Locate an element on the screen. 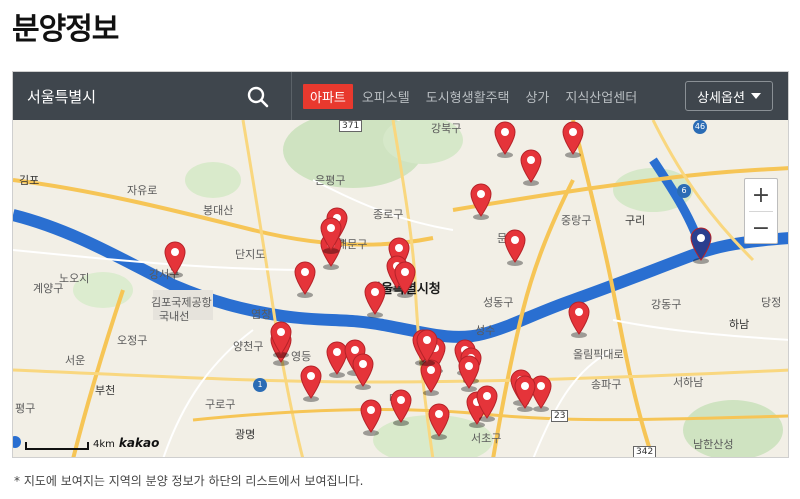 The height and width of the screenshot is (499, 800). place-bucheon: 부천 is located at coordinates (105, 390).